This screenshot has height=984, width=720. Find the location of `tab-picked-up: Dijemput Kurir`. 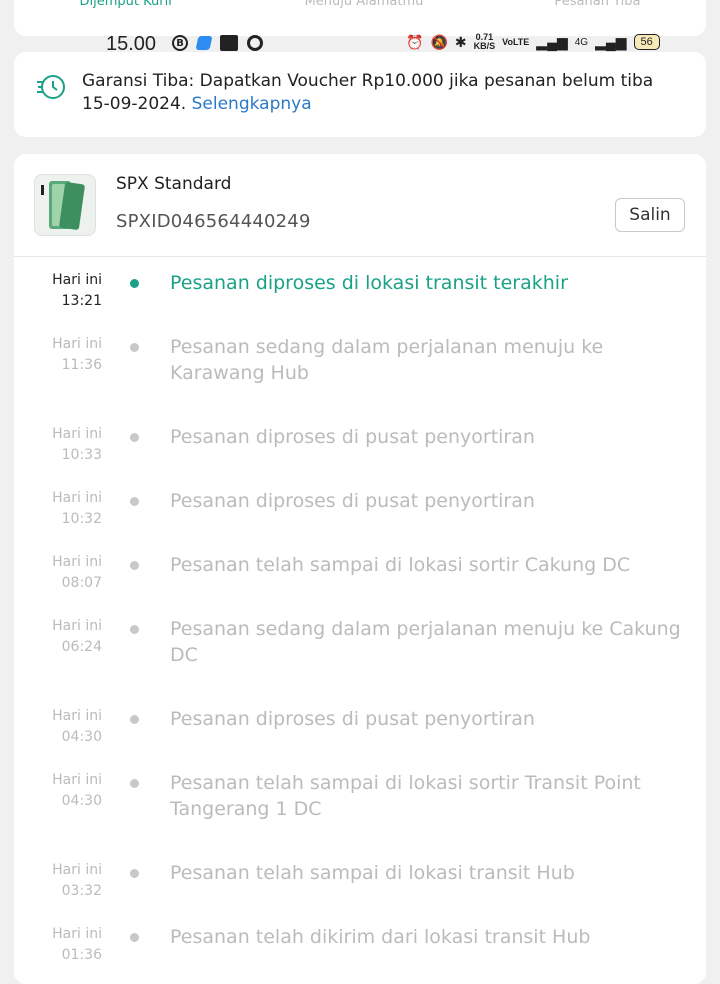

tab-picked-up: Dijemput Kurir is located at coordinates (126, 4).